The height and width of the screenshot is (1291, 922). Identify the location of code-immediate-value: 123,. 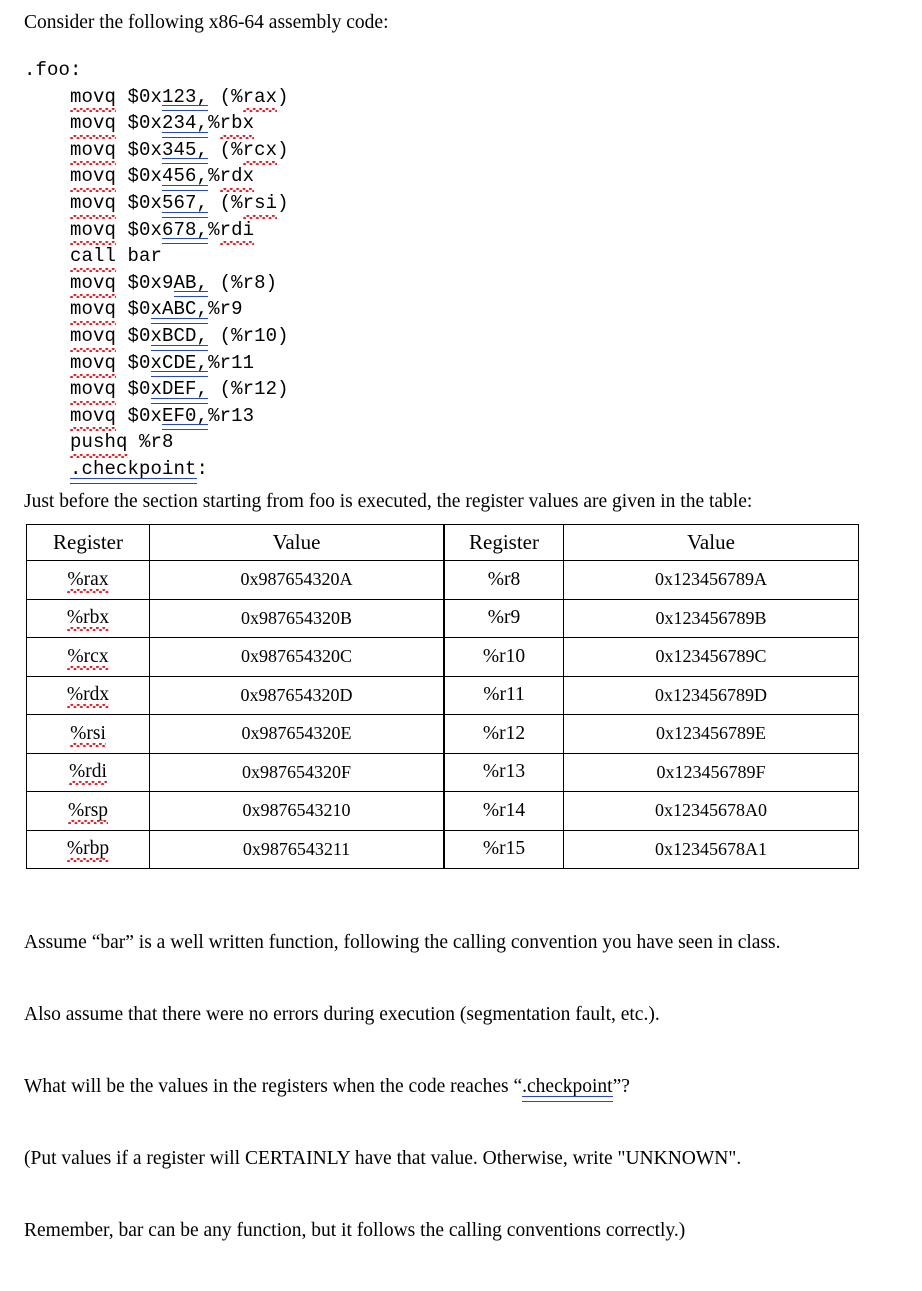
(185, 97).